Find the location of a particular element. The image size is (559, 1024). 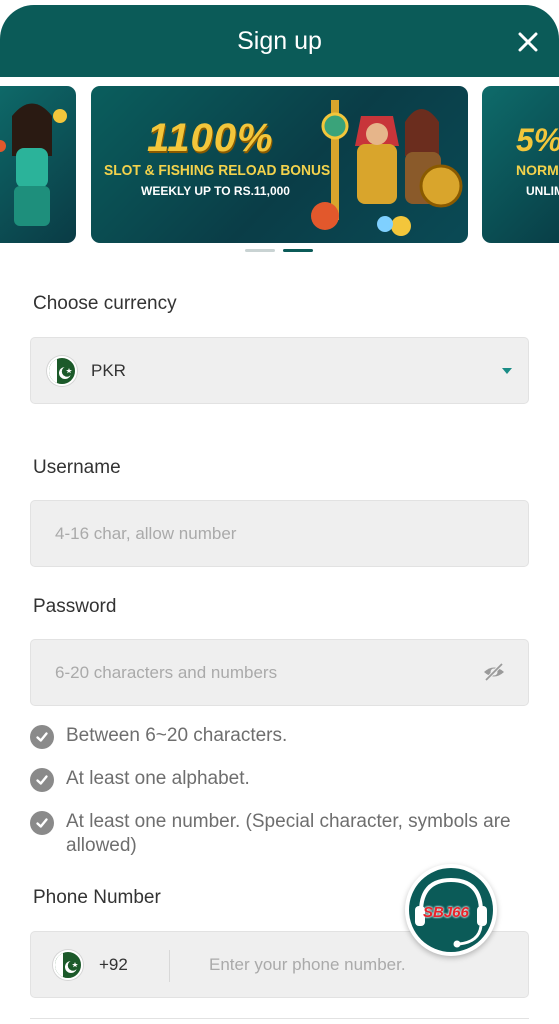

promo-subtitle: SLOT & FISHING RELOAD BONUS is located at coordinates (217, 170).